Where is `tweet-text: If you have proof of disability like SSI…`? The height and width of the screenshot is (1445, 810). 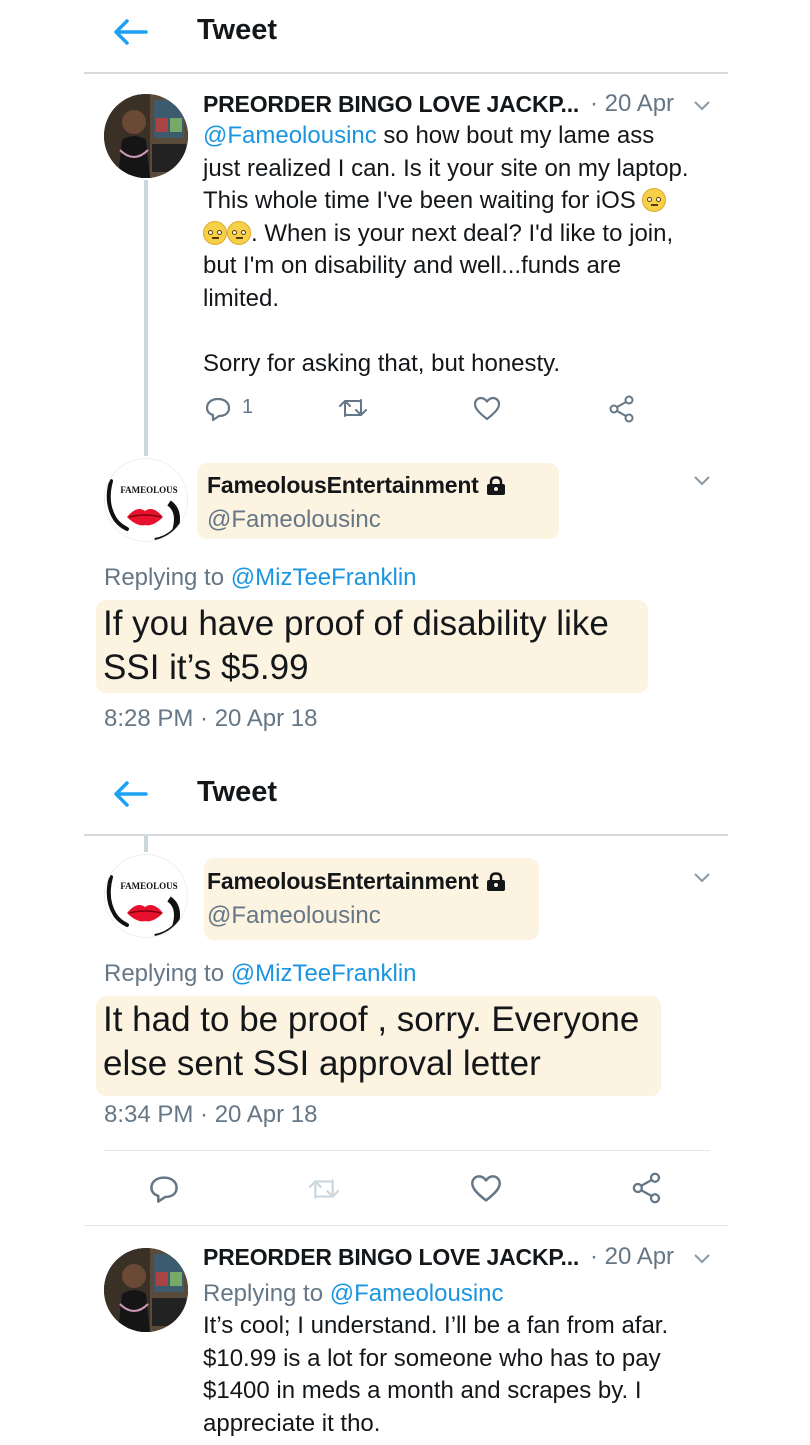
tweet-text: If you have proof of disability like SSI… is located at coordinates (356, 646).